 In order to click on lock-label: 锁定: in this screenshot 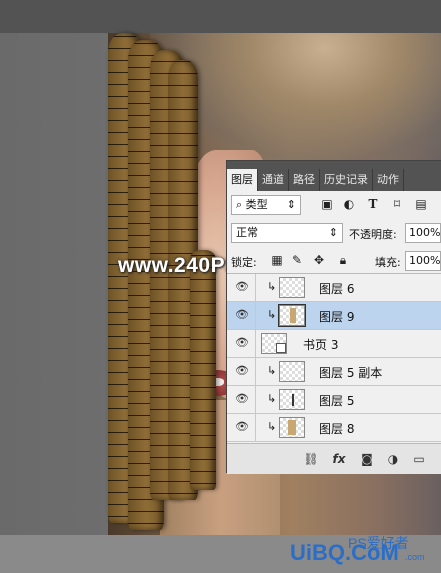, I will do `click(244, 262)`.